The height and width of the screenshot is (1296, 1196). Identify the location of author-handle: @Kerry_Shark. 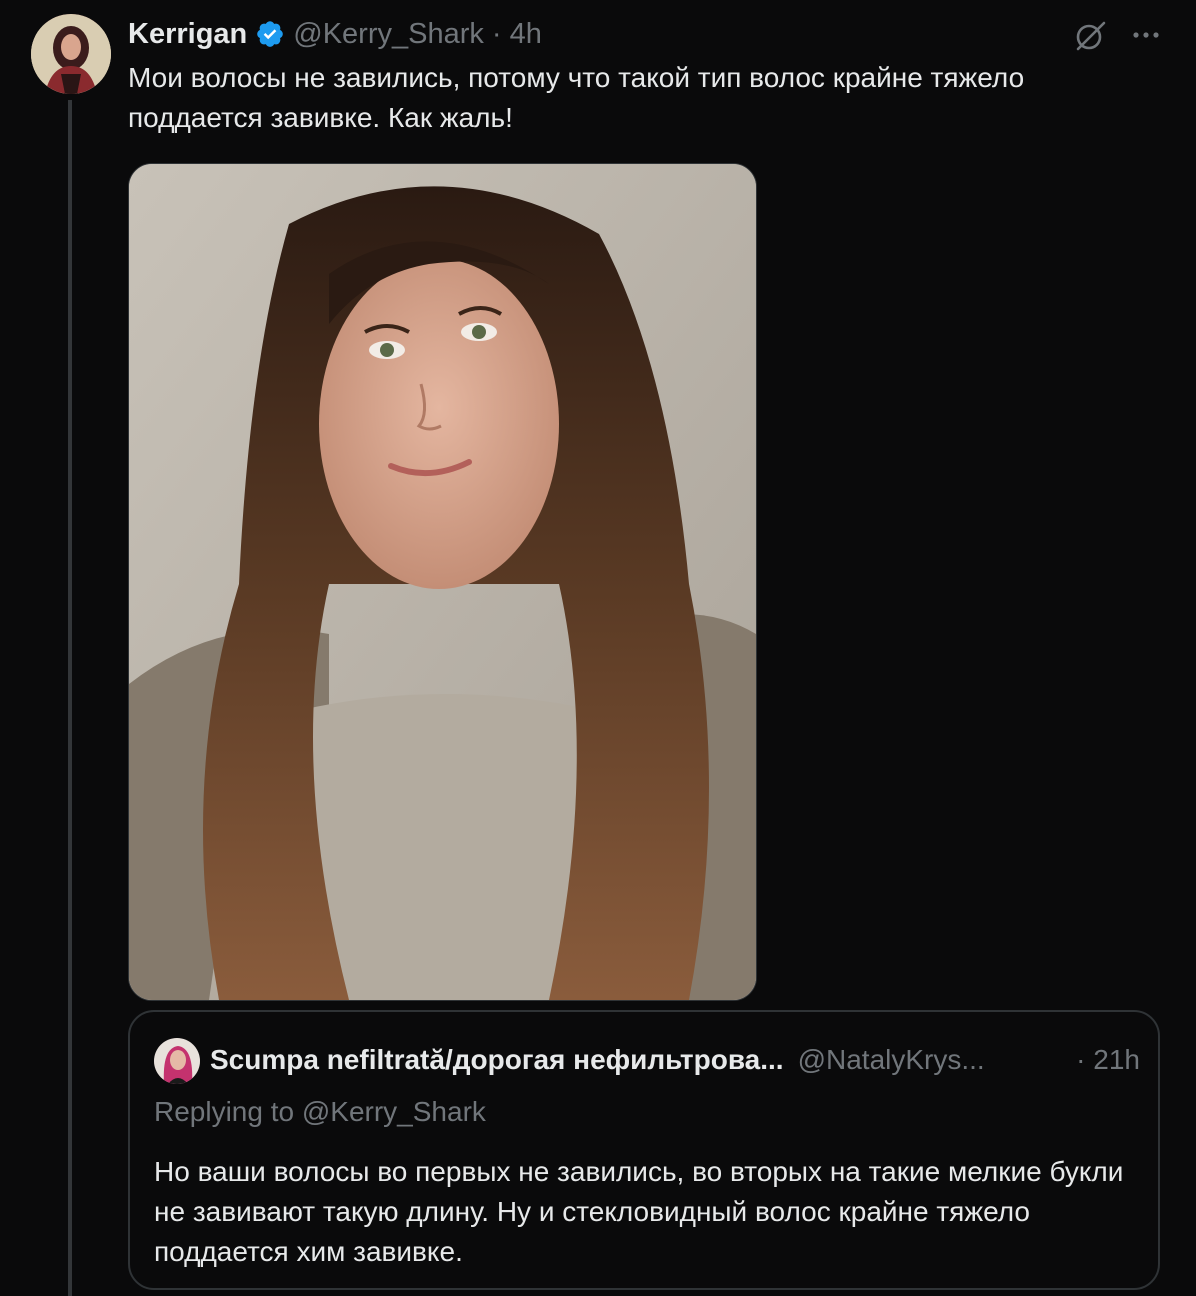
(388, 34).